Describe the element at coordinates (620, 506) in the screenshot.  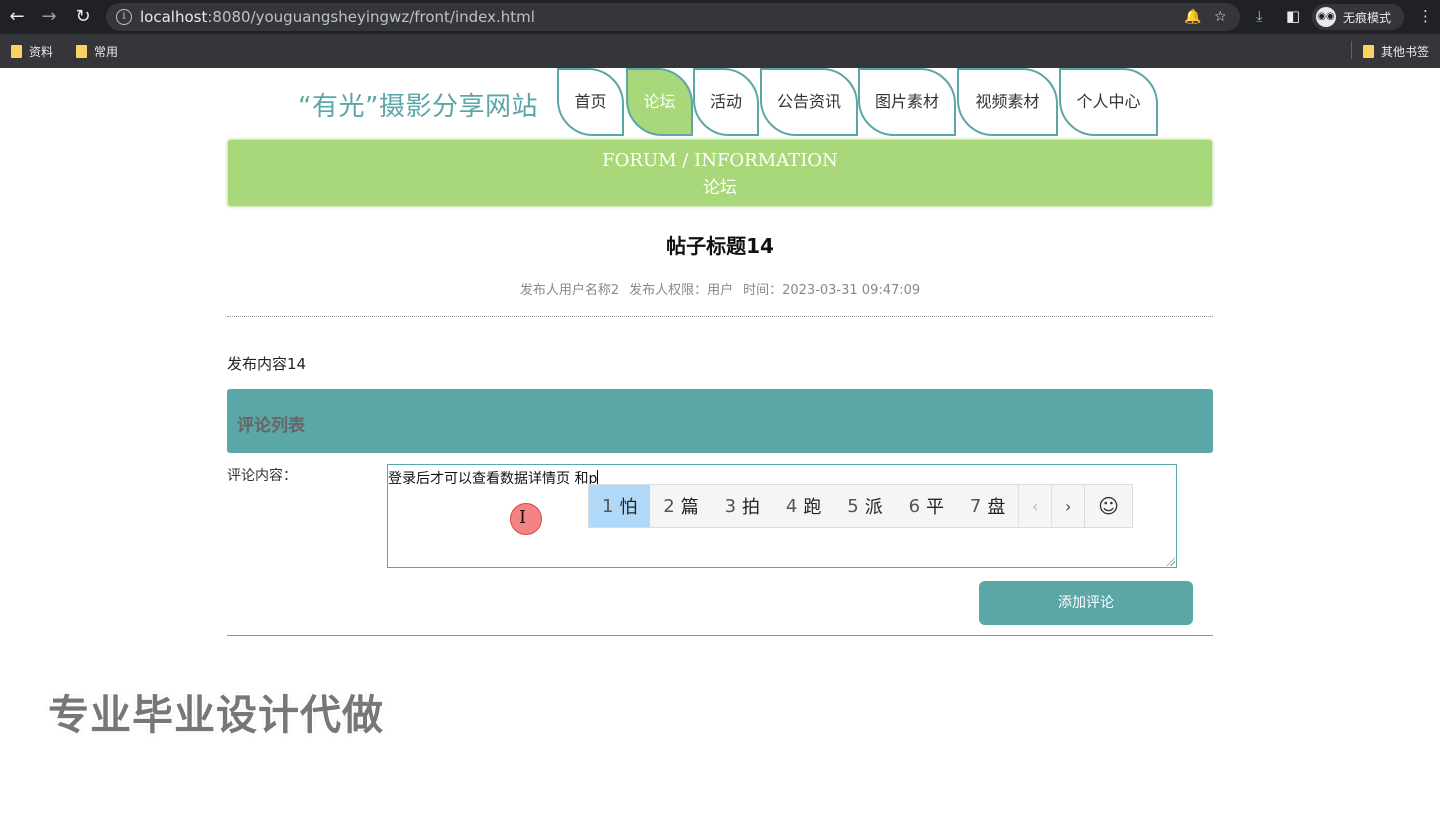
I see `ime-candidate-1: 1怕` at that location.